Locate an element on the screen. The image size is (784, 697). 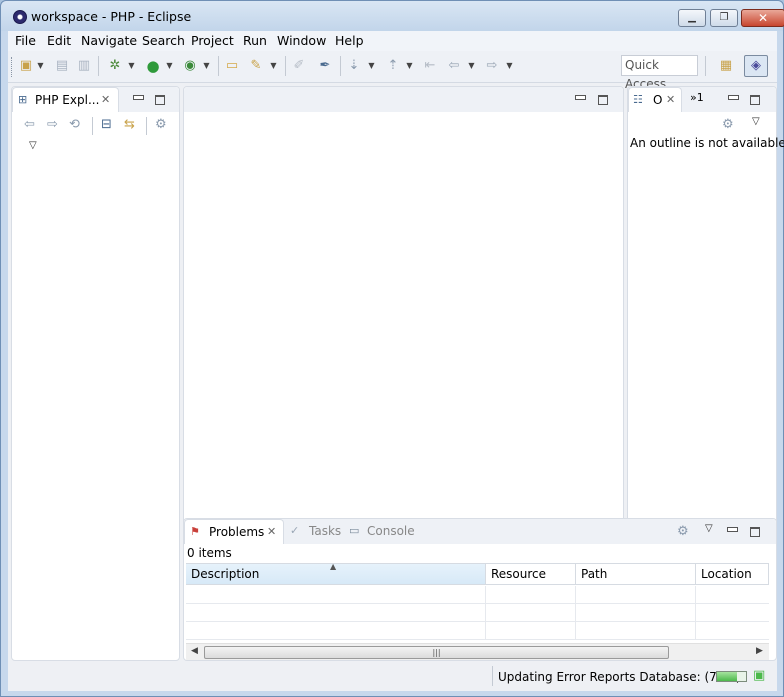
external-tools-dropdown-icon: ▼ is located at coordinates (206, 66).